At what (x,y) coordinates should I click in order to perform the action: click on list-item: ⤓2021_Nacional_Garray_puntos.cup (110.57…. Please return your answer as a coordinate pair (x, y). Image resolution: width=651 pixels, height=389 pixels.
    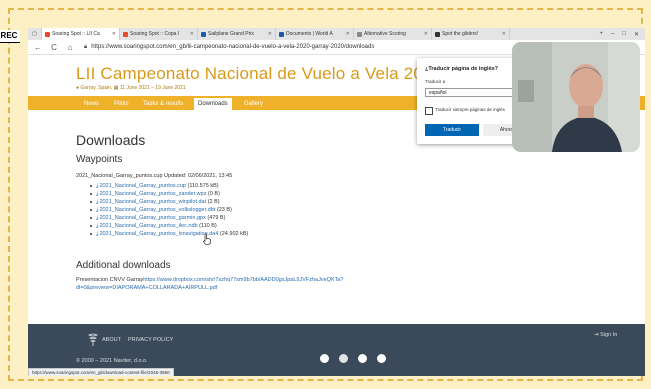
    Looking at the image, I should click on (169, 186).